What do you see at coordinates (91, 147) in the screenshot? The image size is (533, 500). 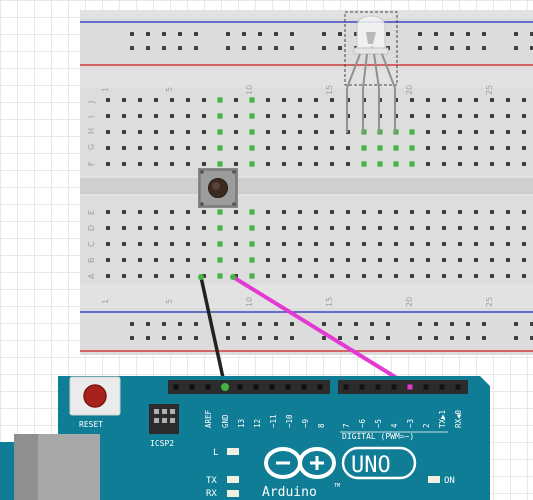 I see `row-letter: G` at bounding box center [91, 147].